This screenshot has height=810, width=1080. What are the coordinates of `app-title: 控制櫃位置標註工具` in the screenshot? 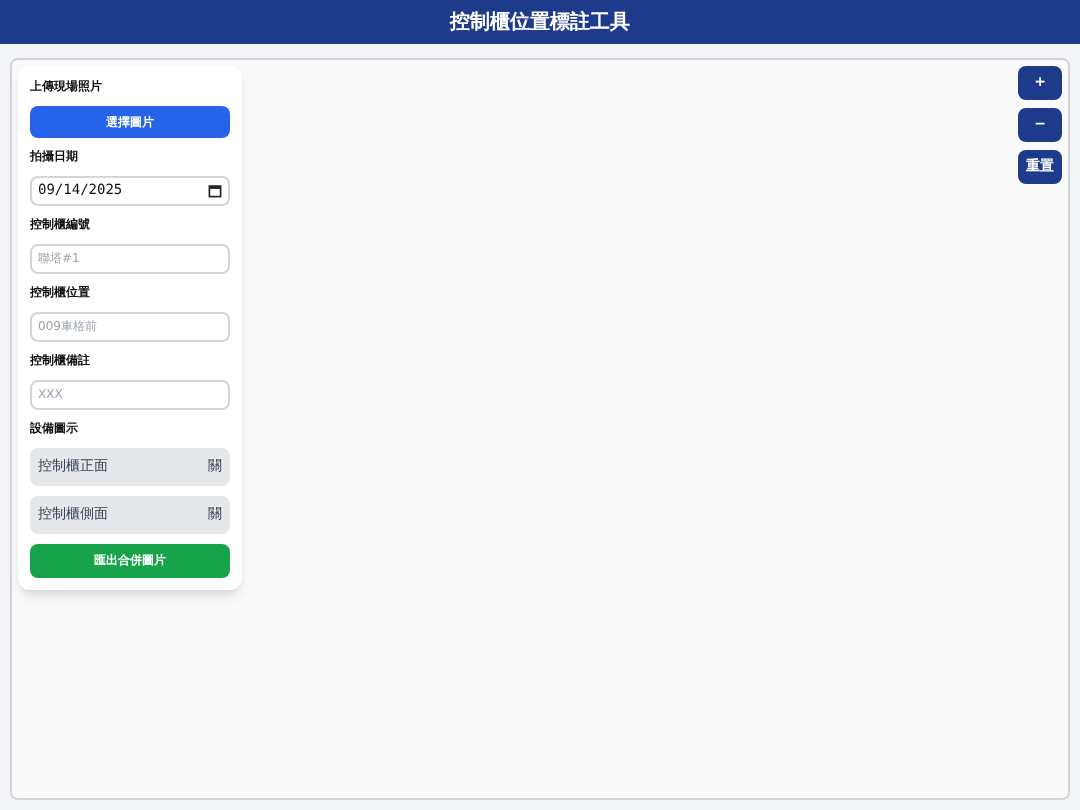 It's located at (540, 22).